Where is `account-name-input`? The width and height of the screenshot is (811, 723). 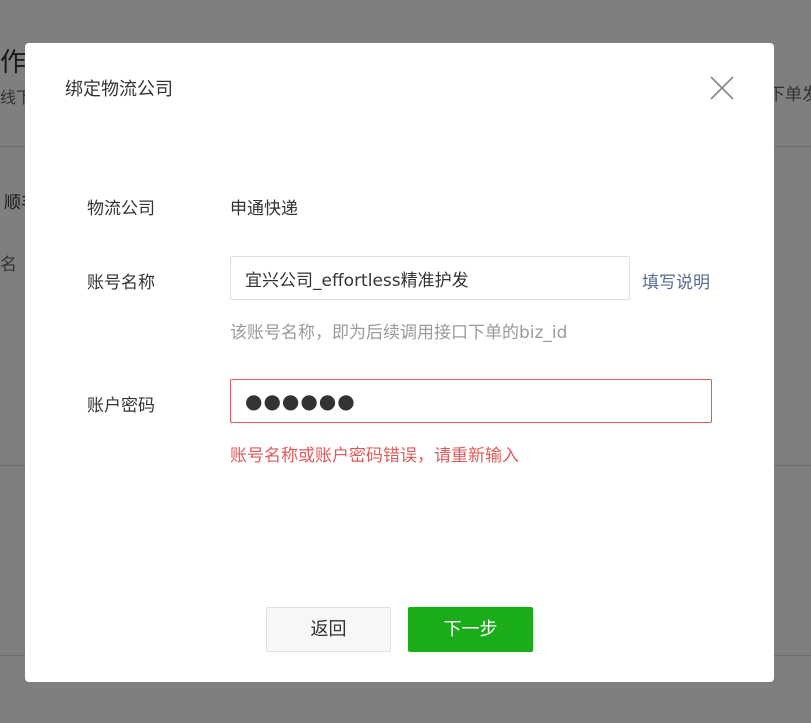
account-name-input is located at coordinates (430, 278).